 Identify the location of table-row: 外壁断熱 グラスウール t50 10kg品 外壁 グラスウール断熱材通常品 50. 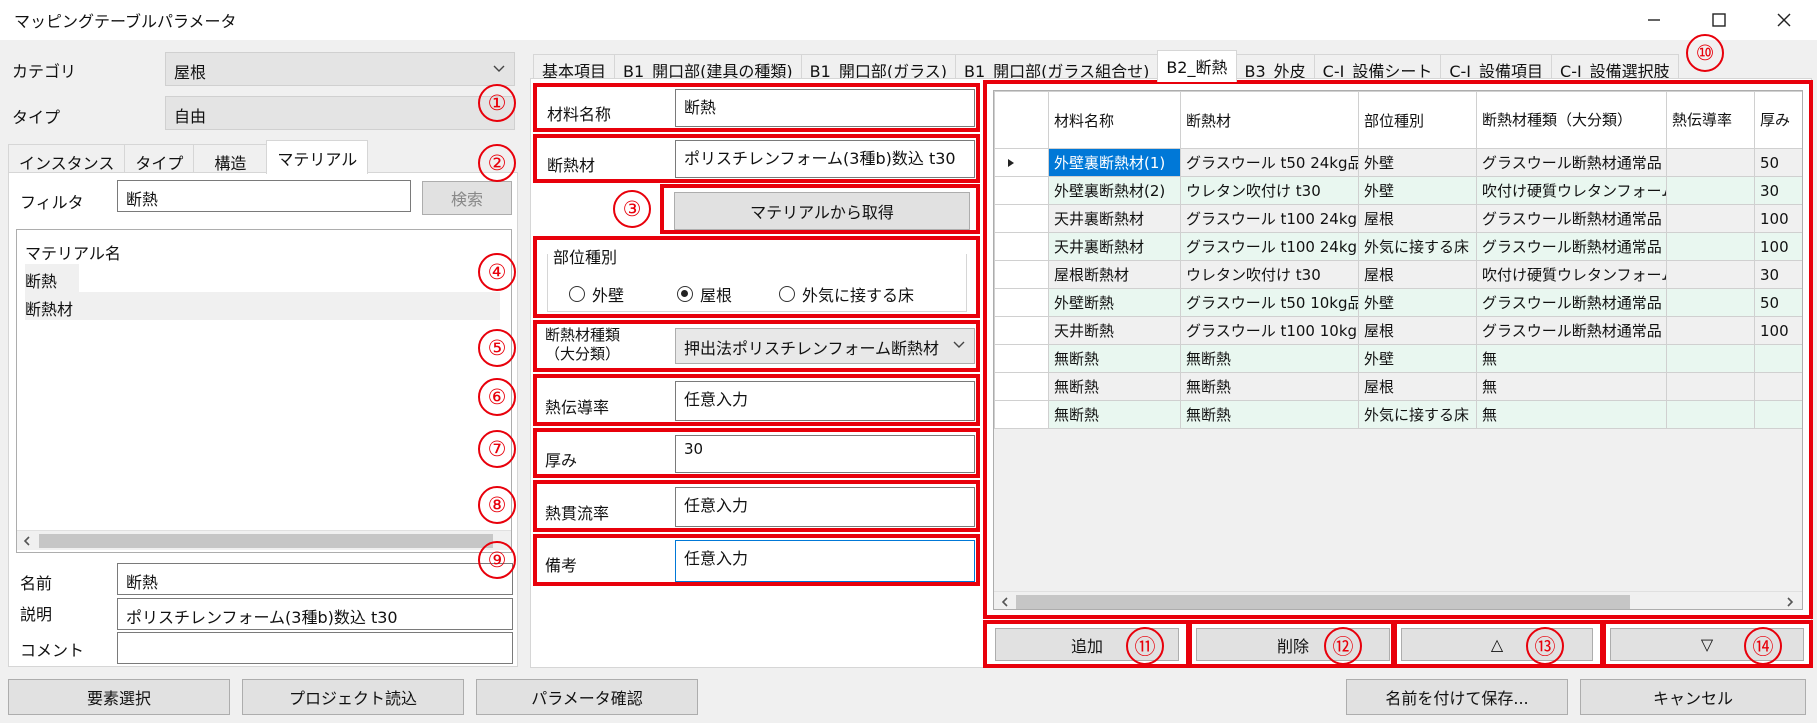
(1398, 302).